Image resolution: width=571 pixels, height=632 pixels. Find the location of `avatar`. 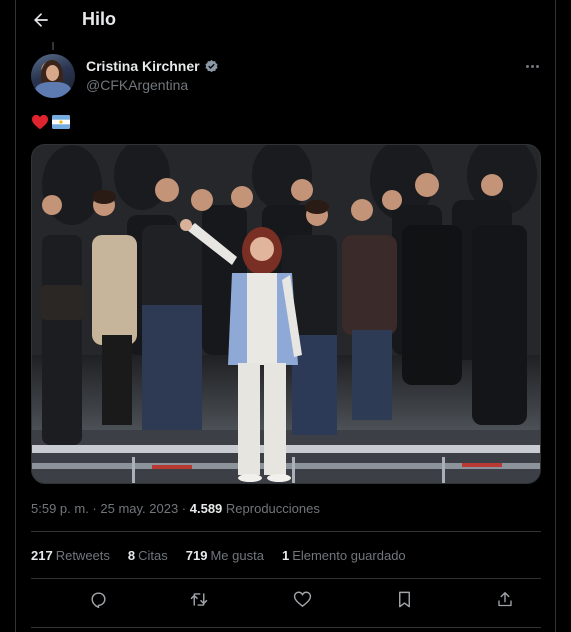

avatar is located at coordinates (53, 76).